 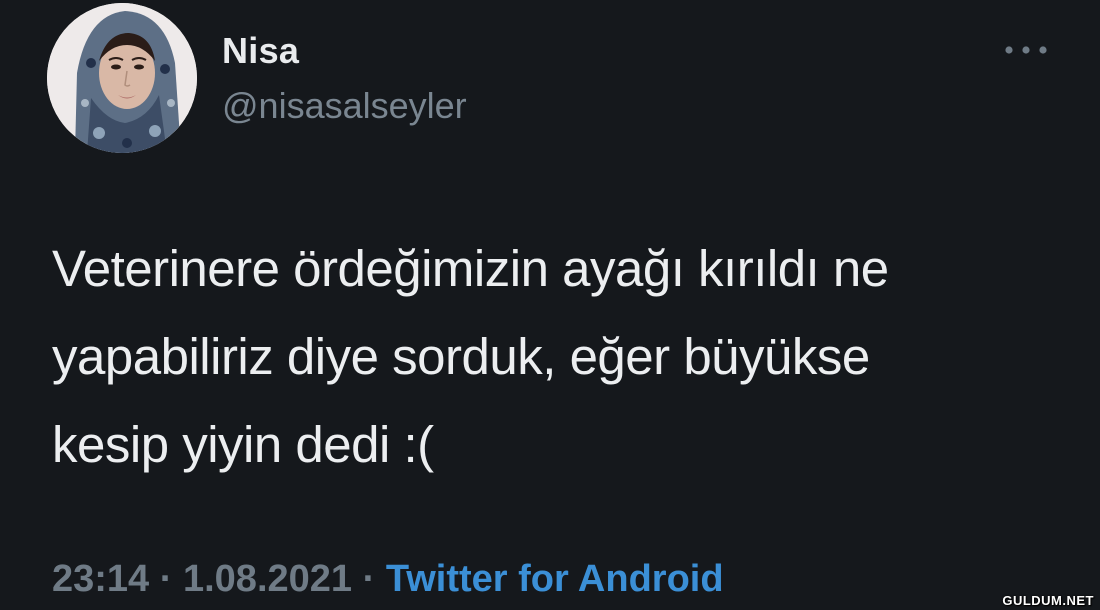 I want to click on avatar, so click(x=122, y=78).